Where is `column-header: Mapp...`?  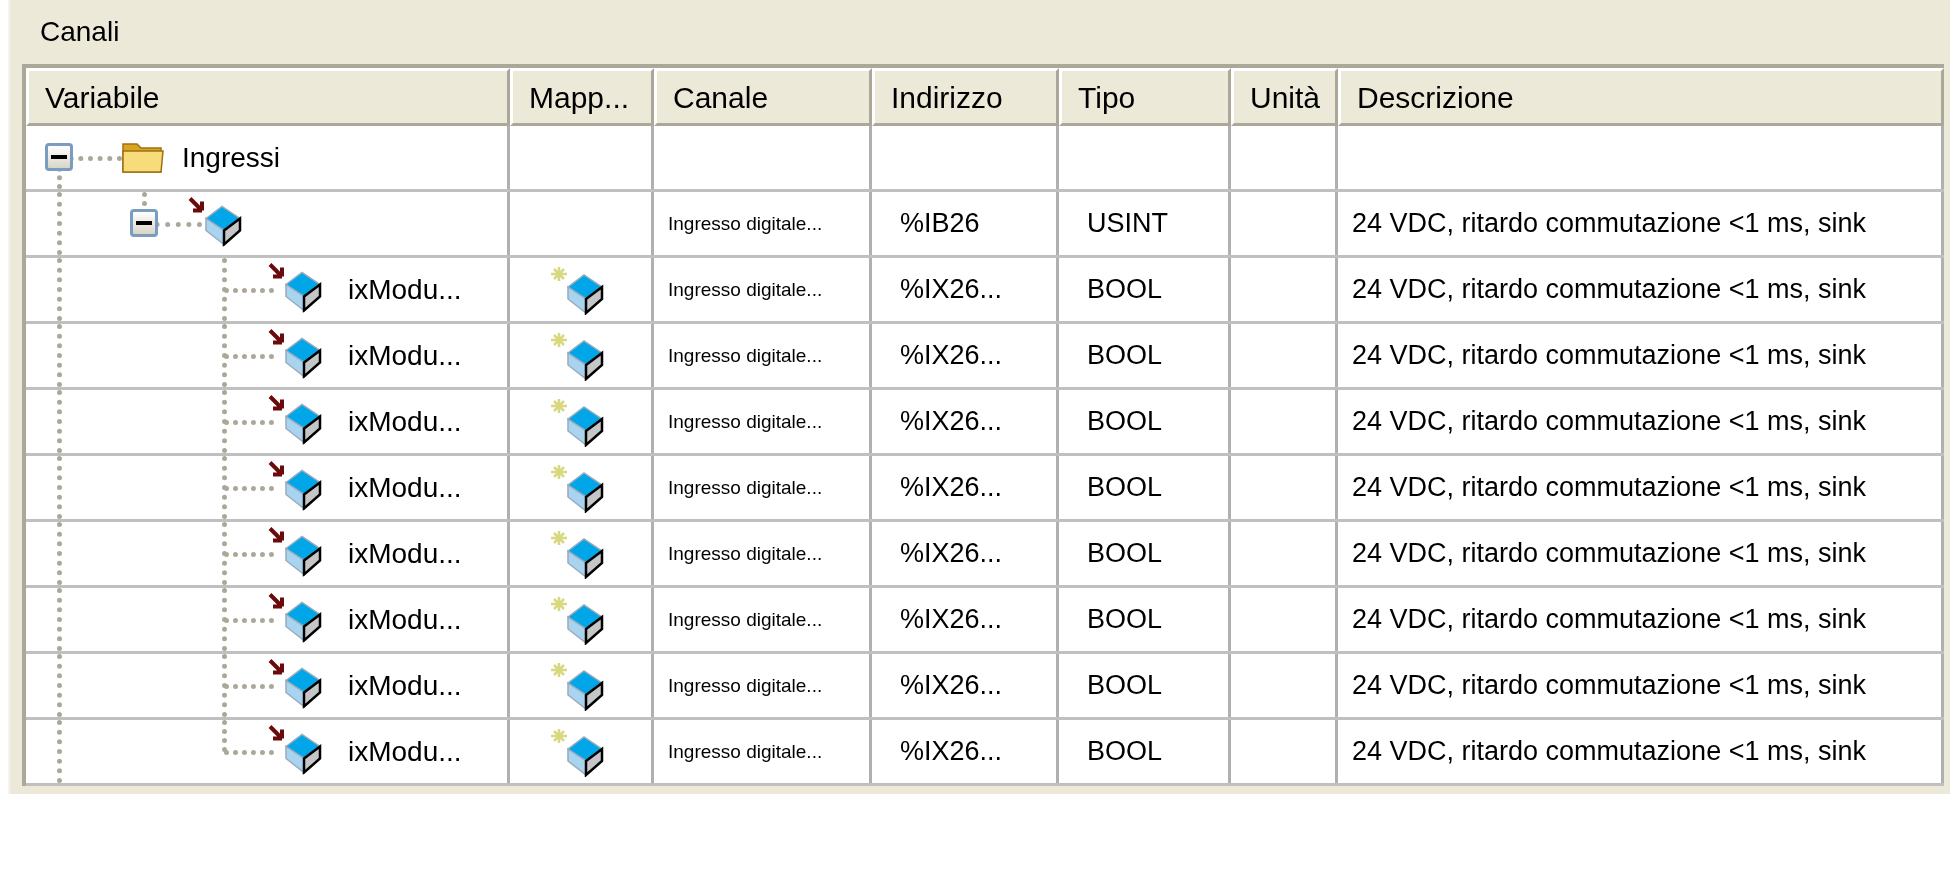
column-header: Mapp... is located at coordinates (582, 97).